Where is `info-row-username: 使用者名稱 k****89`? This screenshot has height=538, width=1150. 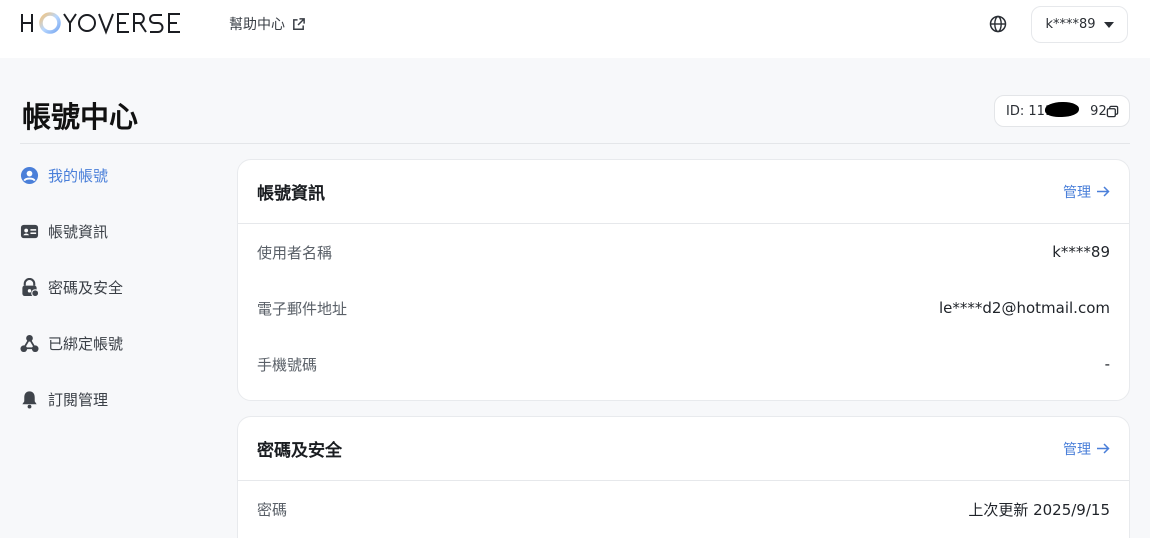
info-row-username: 使用者名稱 k****89 is located at coordinates (683, 252).